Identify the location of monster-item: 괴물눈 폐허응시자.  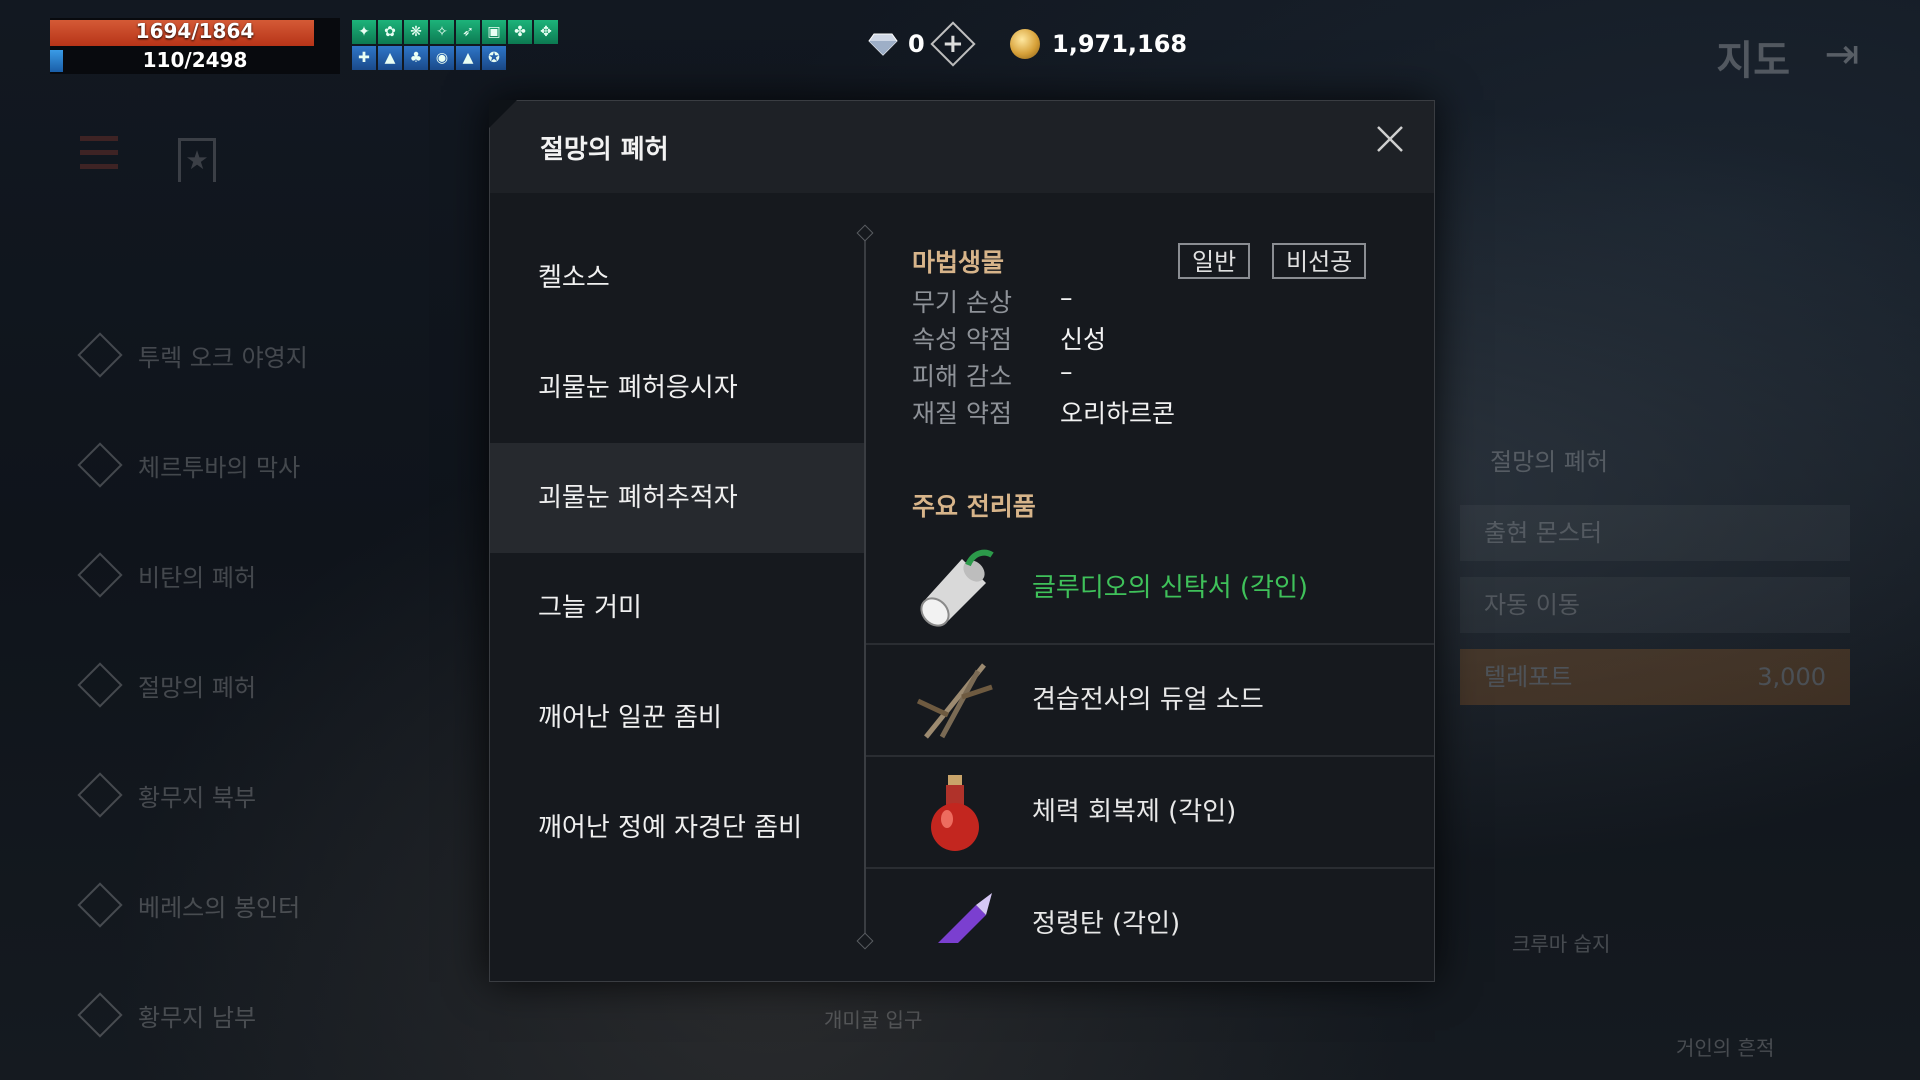
(677, 388).